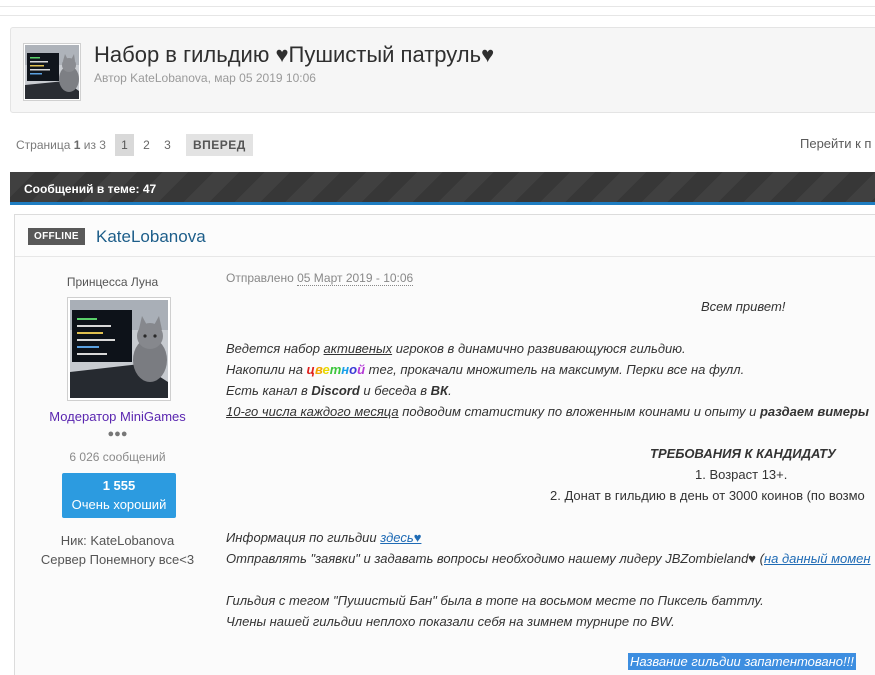  What do you see at coordinates (269, 390) in the screenshot?
I see `l3-a: Есть канал в` at bounding box center [269, 390].